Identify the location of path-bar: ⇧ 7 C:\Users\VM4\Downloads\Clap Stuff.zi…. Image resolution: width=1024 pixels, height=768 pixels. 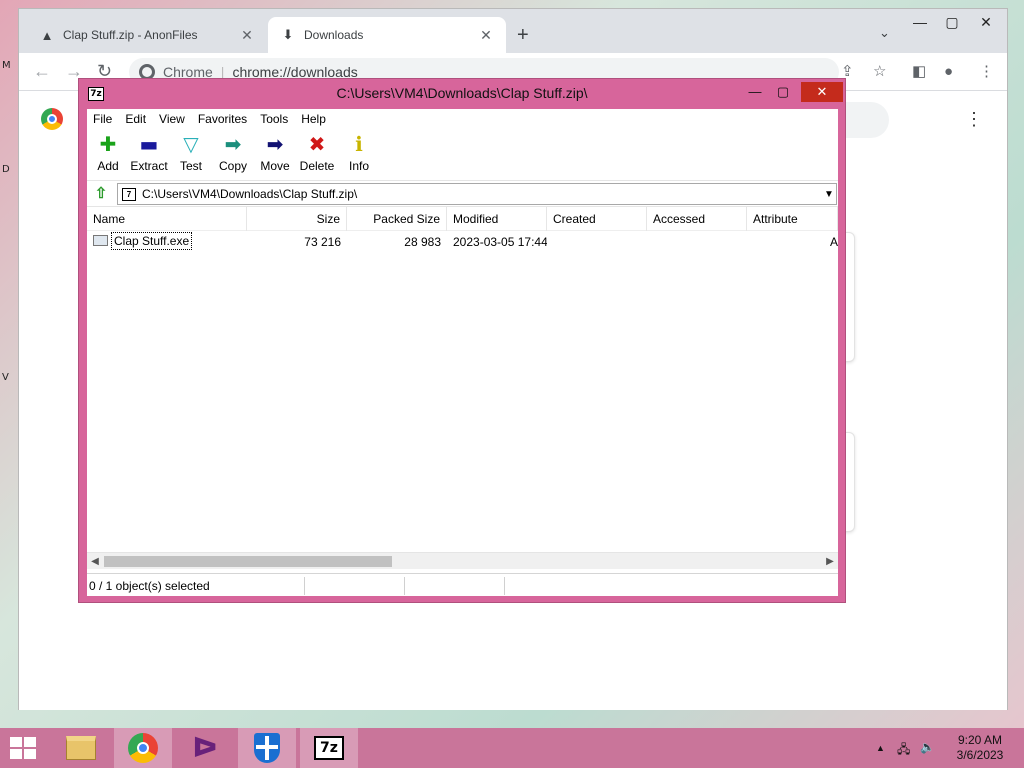
(462, 194).